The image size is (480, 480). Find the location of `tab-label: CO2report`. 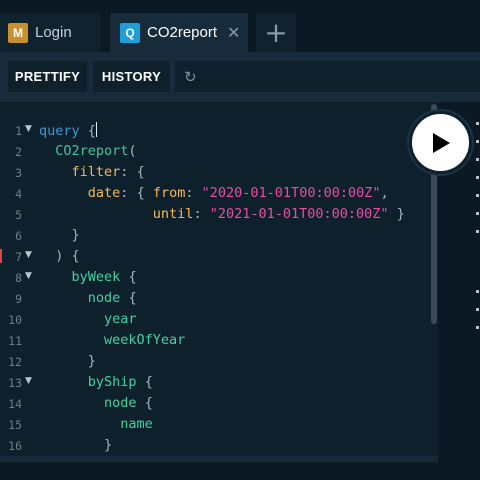

tab-label: CO2report is located at coordinates (182, 32).